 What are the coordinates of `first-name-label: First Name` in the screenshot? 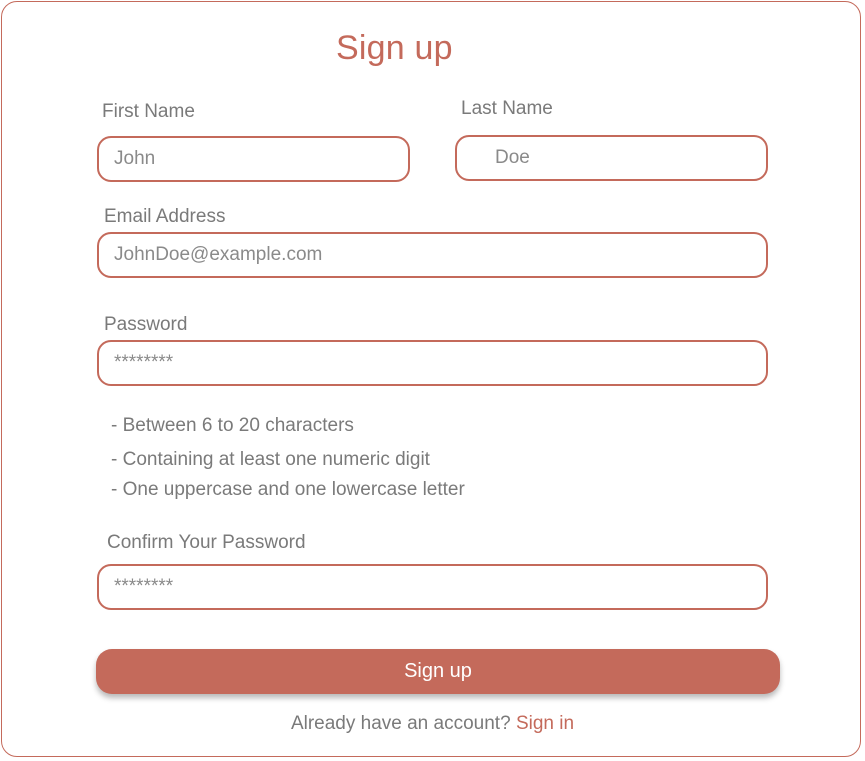 It's located at (148, 111).